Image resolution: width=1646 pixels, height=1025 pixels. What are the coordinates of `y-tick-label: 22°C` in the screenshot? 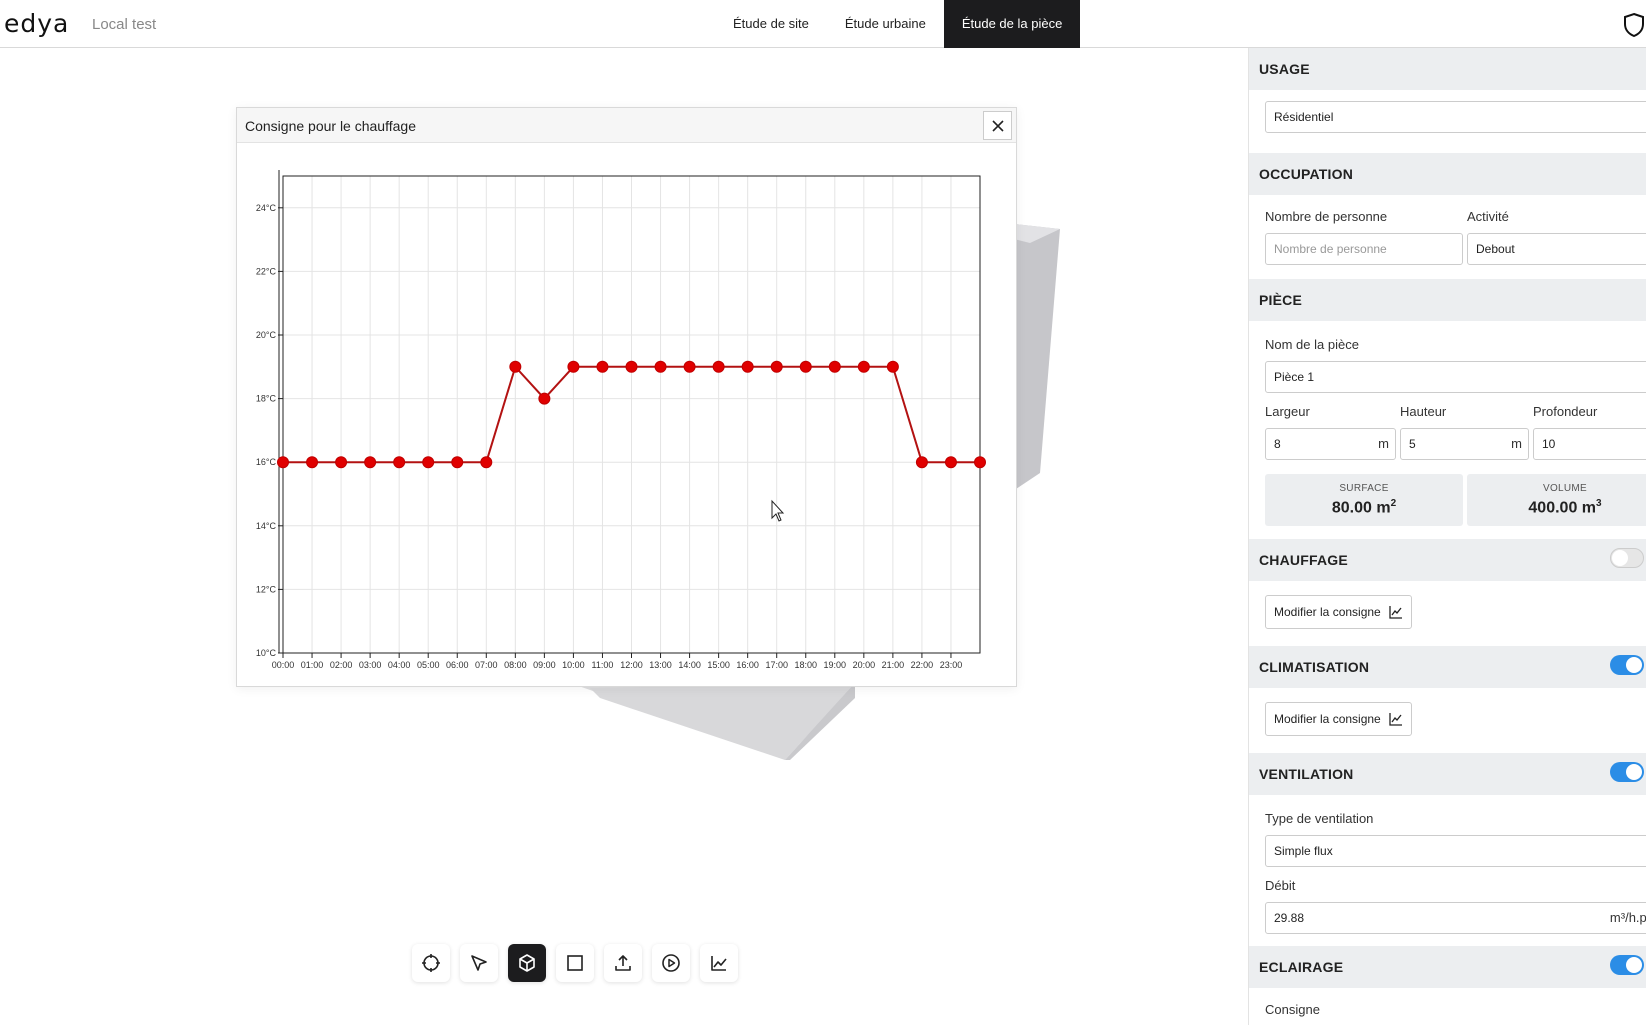 It's located at (266, 271).